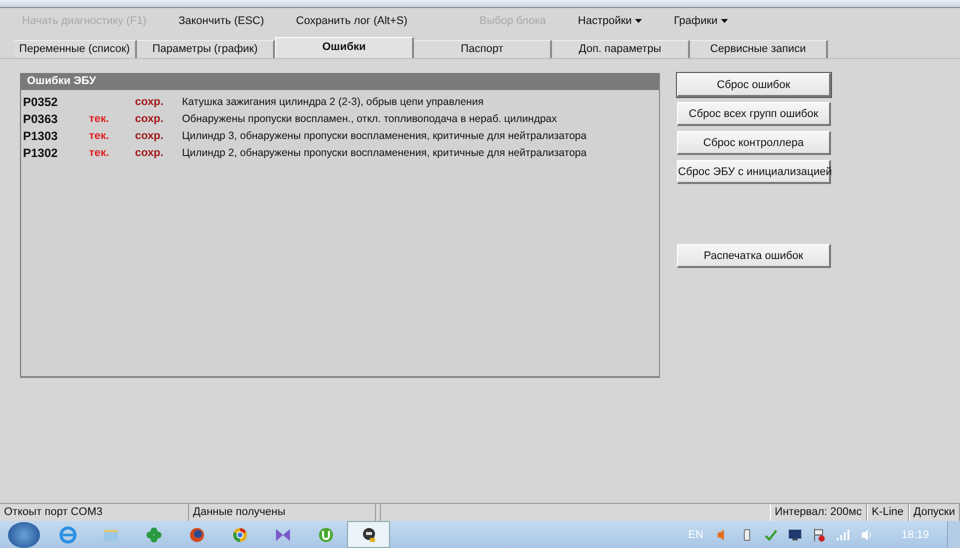 This screenshot has width=960, height=548. I want to click on action-button: Распечатка ошибок, so click(754, 256).